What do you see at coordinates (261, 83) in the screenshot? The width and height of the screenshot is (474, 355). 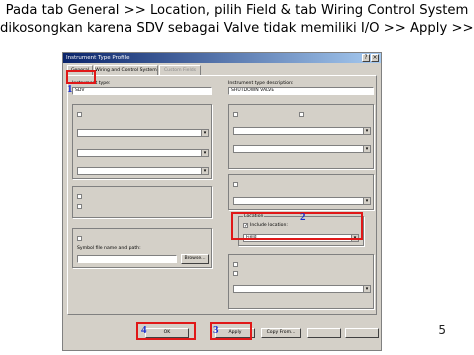 I see `type-description-label: Instrument type description:` at bounding box center [261, 83].